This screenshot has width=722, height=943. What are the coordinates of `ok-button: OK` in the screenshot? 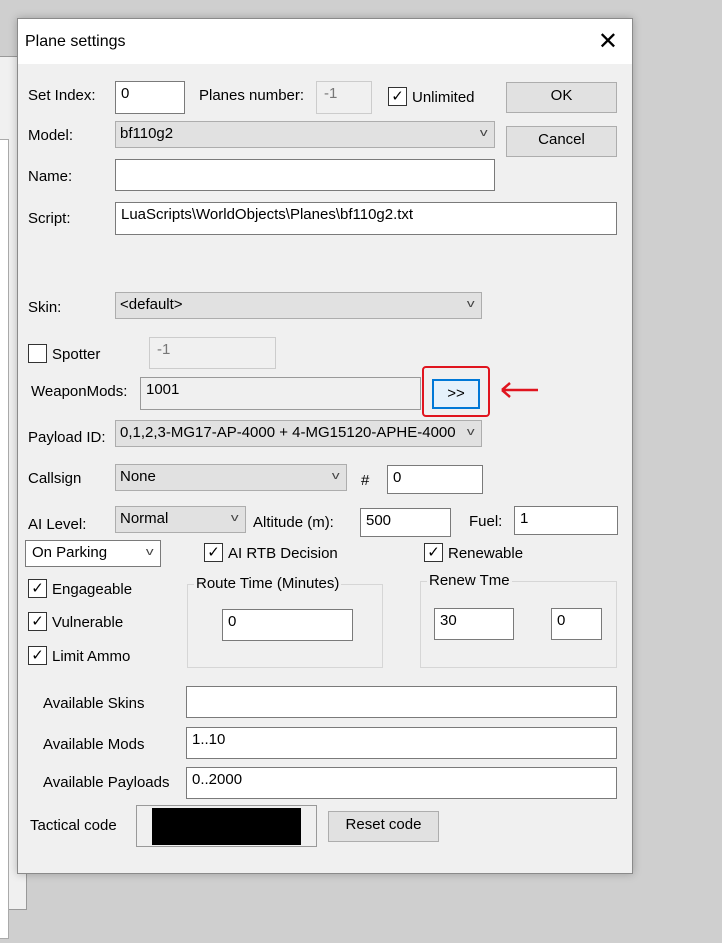 It's located at (561, 97).